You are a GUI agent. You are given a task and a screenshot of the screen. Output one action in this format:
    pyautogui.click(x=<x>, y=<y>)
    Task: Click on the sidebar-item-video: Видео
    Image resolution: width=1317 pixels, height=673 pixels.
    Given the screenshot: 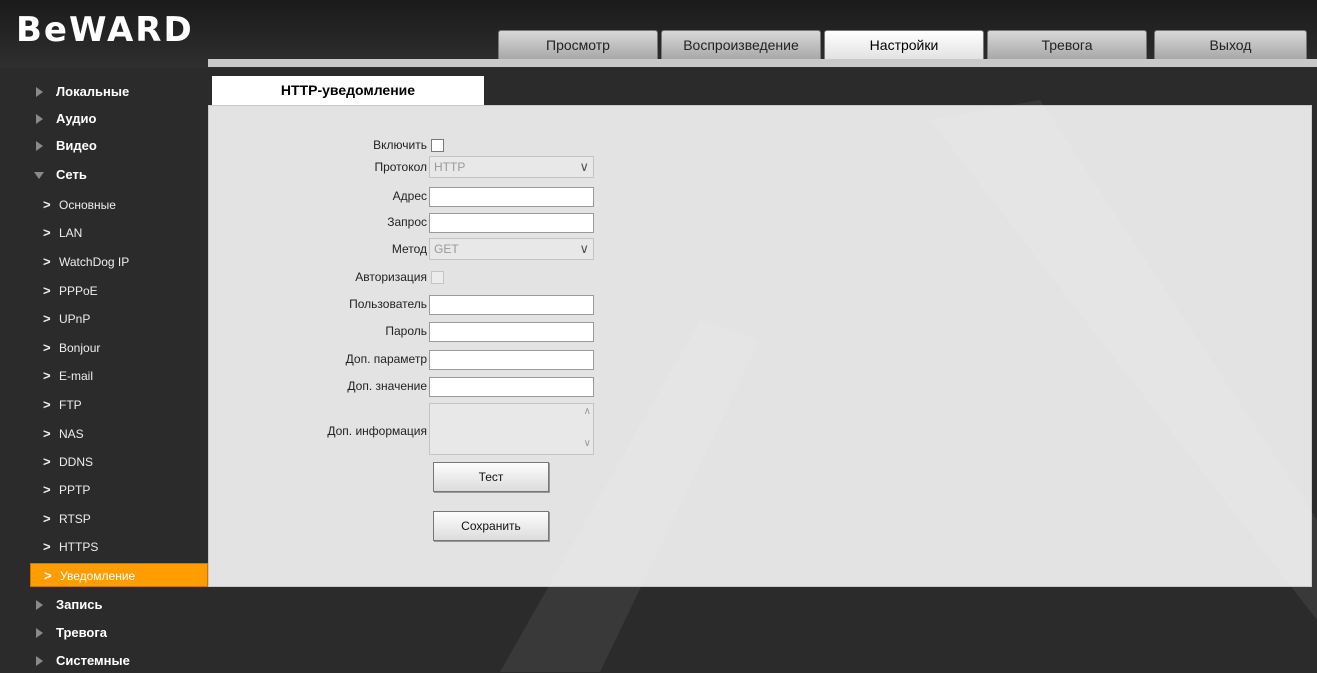 What is the action you would take?
    pyautogui.click(x=119, y=146)
    